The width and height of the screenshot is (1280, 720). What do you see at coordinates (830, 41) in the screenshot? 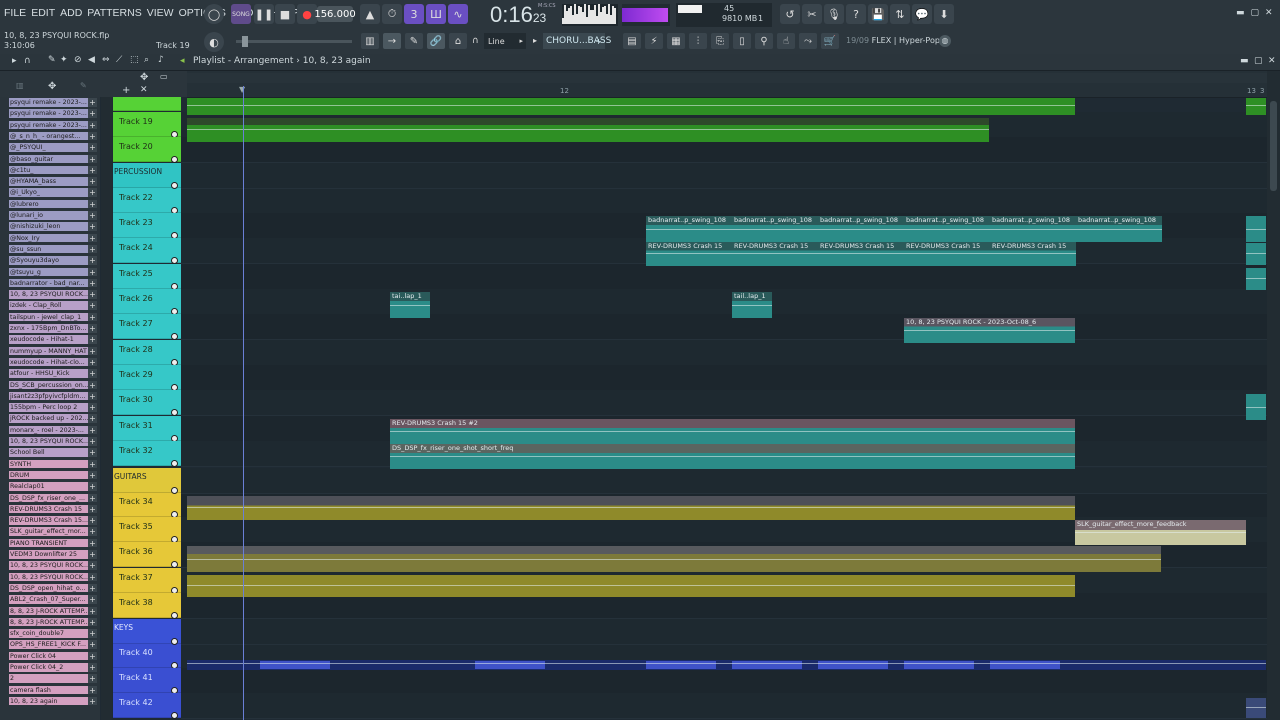
I see `shop-icon: 🛒` at bounding box center [830, 41].